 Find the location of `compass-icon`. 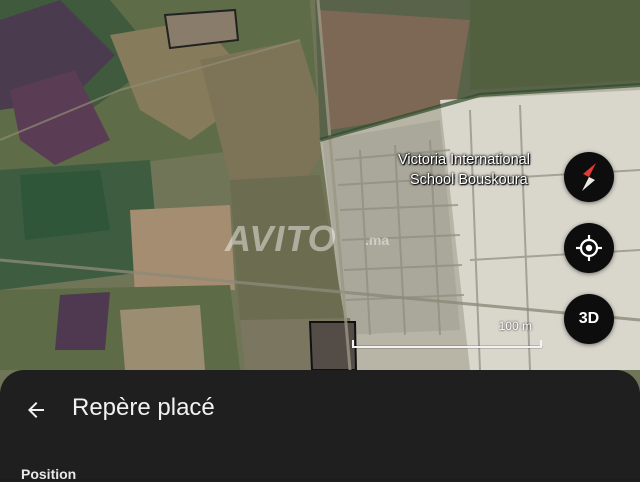

compass-icon is located at coordinates (589, 177).